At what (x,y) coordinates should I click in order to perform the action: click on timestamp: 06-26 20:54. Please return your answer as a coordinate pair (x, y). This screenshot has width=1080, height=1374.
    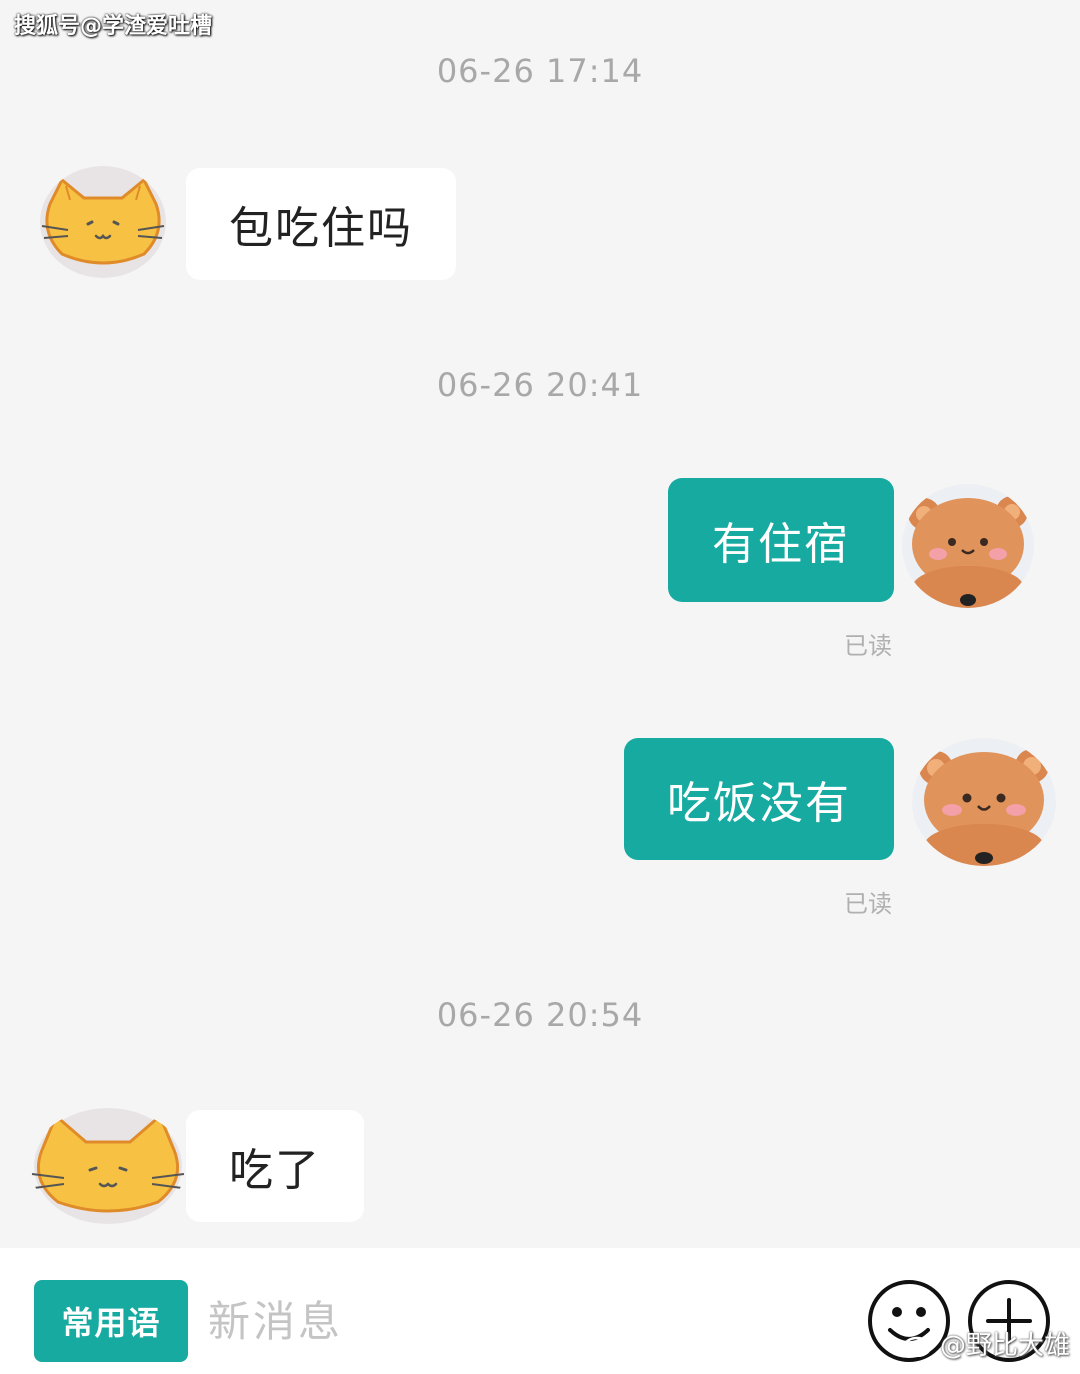
    Looking at the image, I should click on (540, 1015).